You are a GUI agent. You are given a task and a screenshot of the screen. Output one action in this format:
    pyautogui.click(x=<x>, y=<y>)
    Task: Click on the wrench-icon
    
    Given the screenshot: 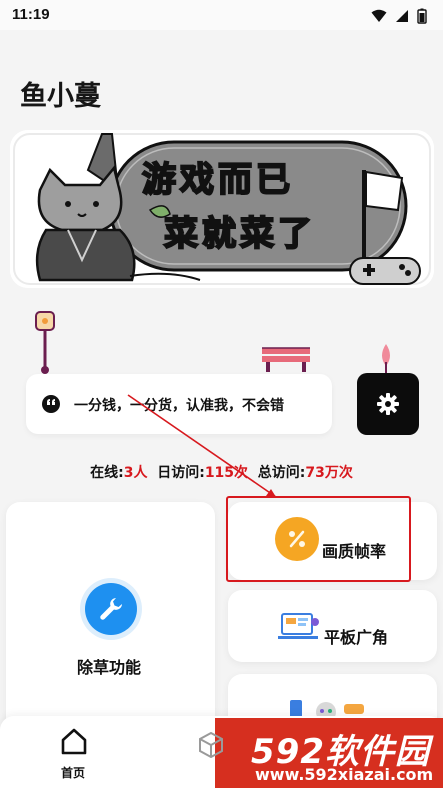 What is the action you would take?
    pyautogui.click(x=111, y=609)
    